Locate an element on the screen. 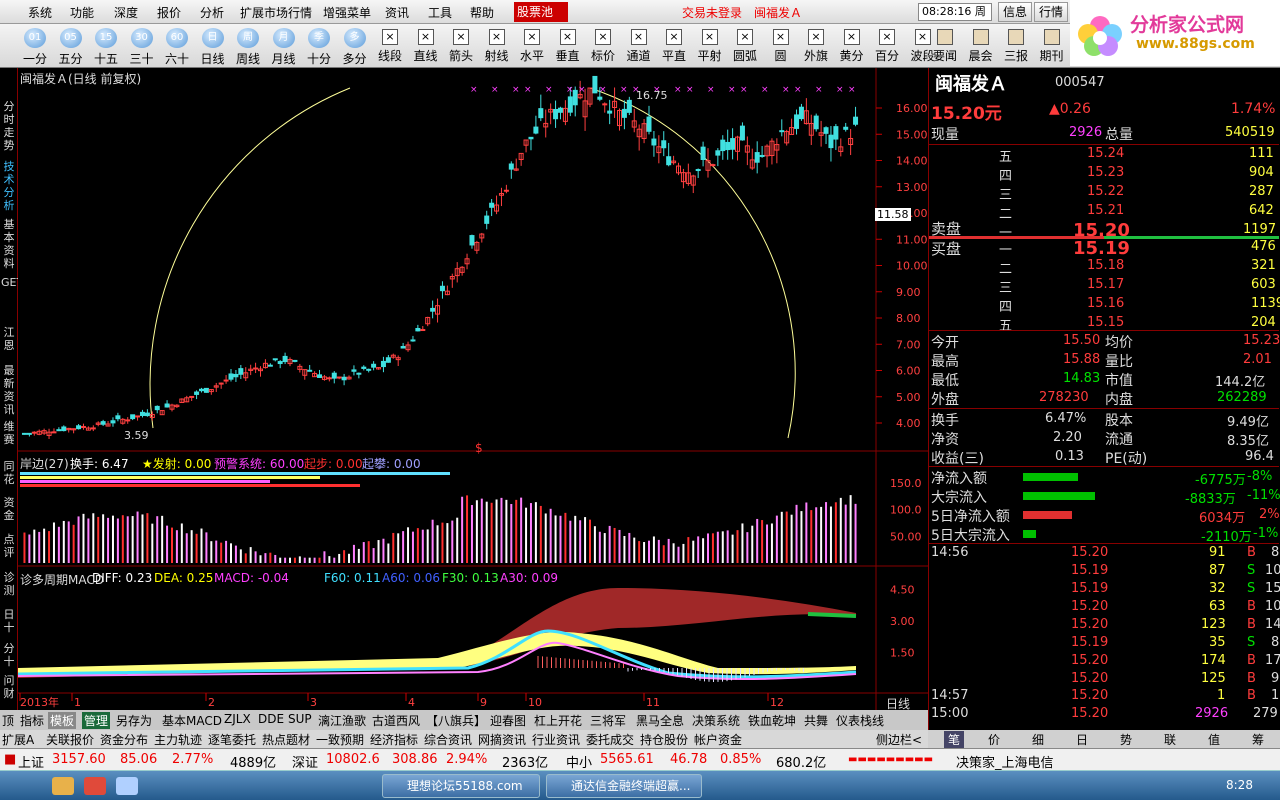  left-tab-1: 技术分析 is located at coordinates (9, 186).